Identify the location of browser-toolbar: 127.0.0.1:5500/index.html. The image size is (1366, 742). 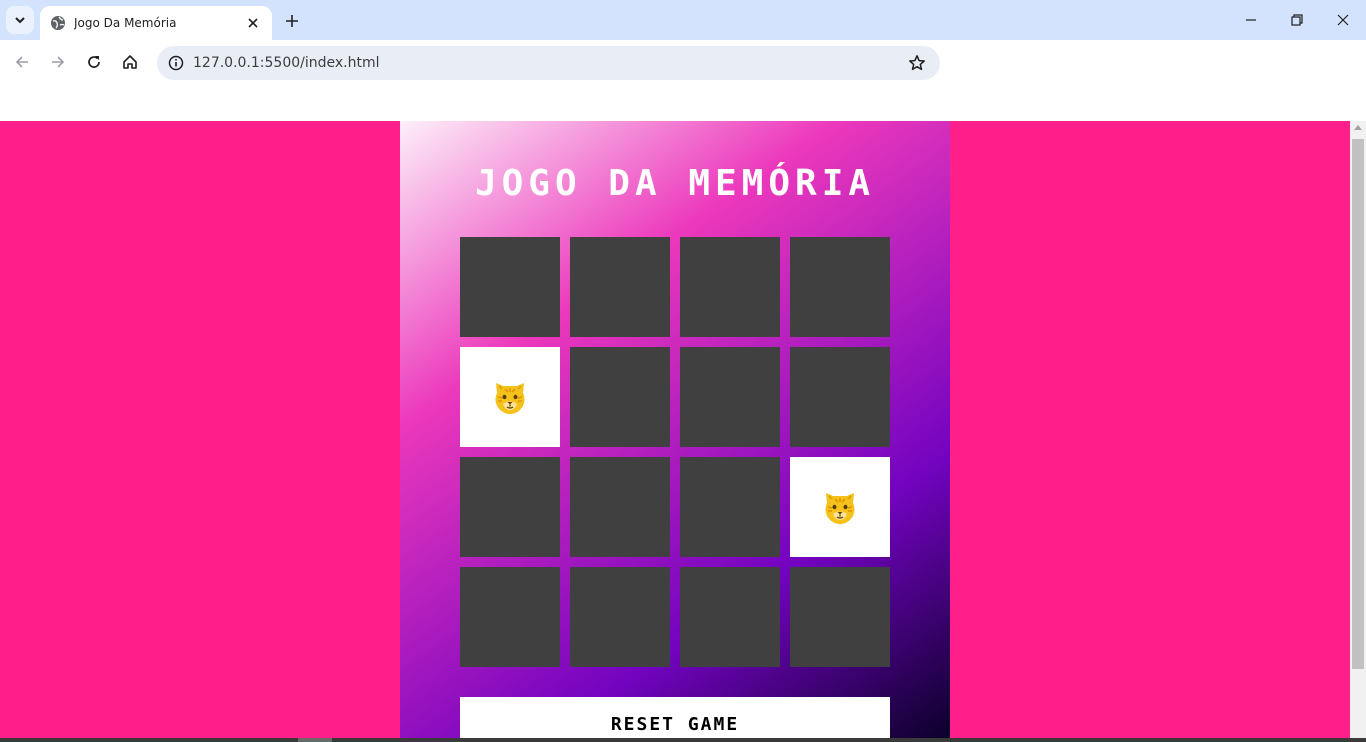
(683, 63).